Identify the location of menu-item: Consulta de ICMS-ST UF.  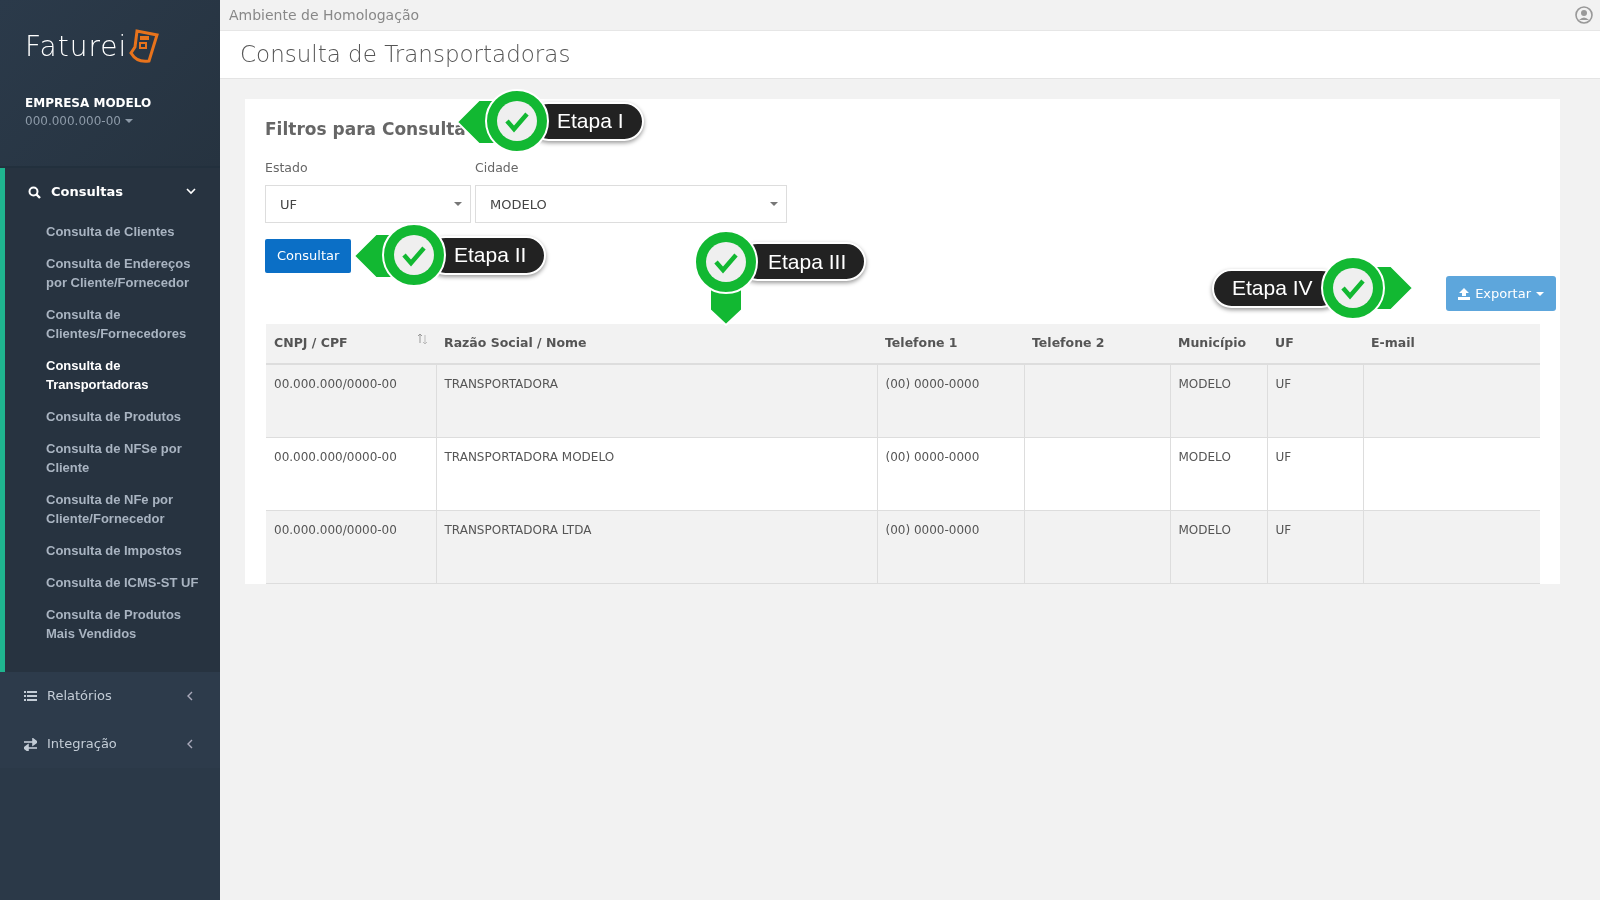
(112, 583).